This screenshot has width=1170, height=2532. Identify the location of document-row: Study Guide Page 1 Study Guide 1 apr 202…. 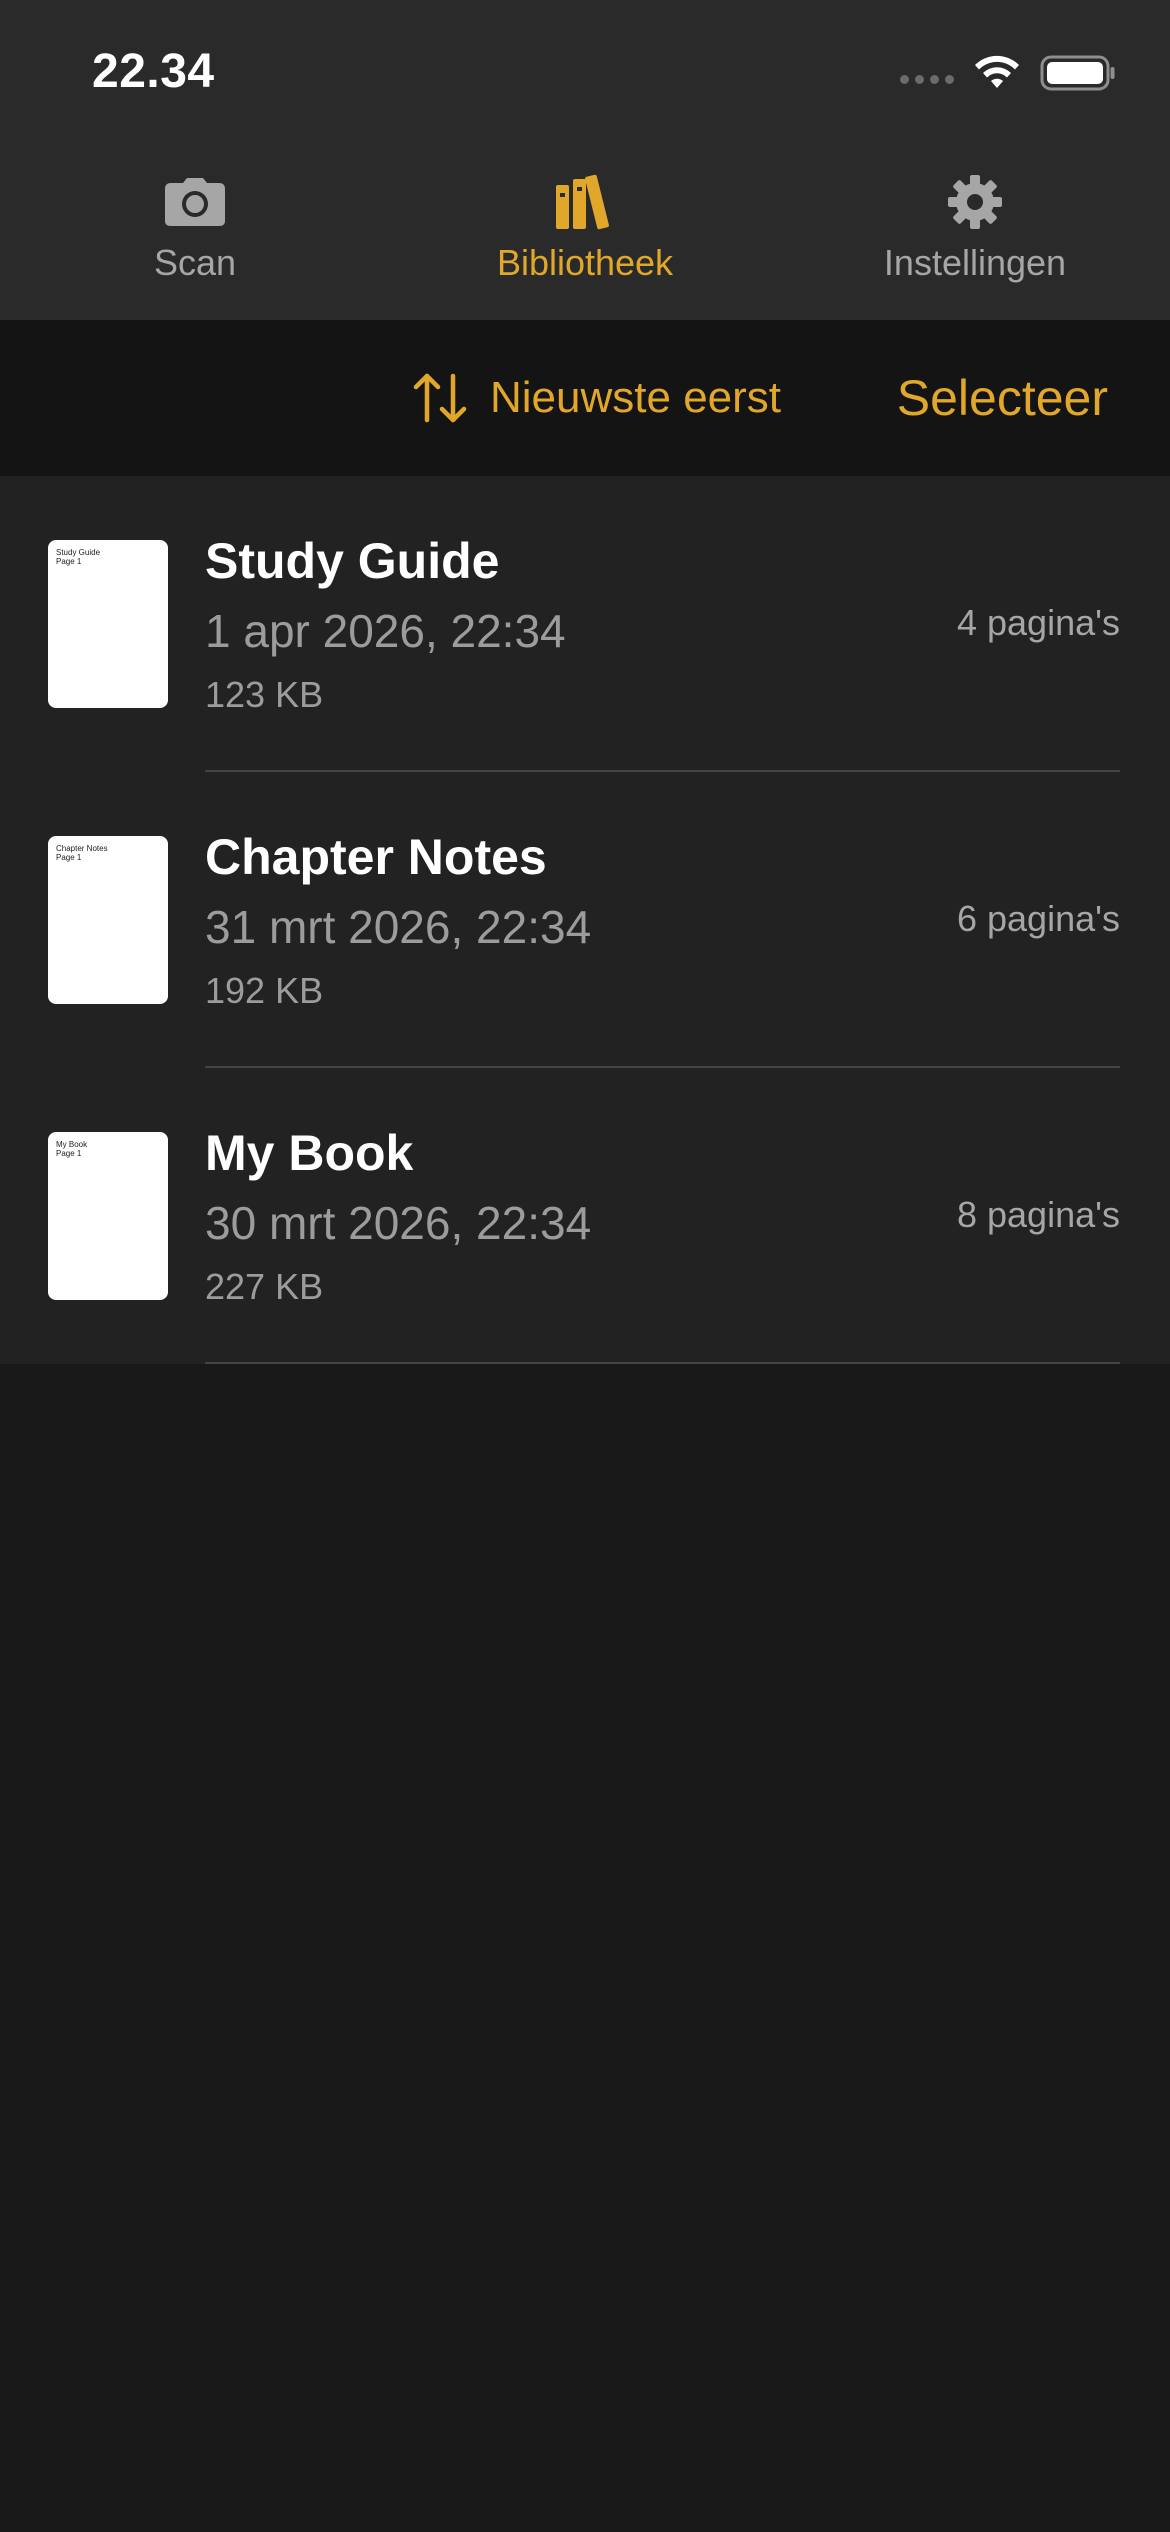
(585, 624).